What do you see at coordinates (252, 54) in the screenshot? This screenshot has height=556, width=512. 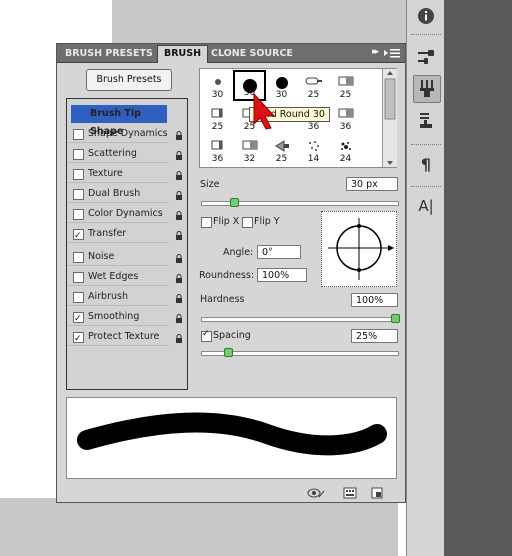 I see `tab-clone-source: CLONE SOURCE` at bounding box center [252, 54].